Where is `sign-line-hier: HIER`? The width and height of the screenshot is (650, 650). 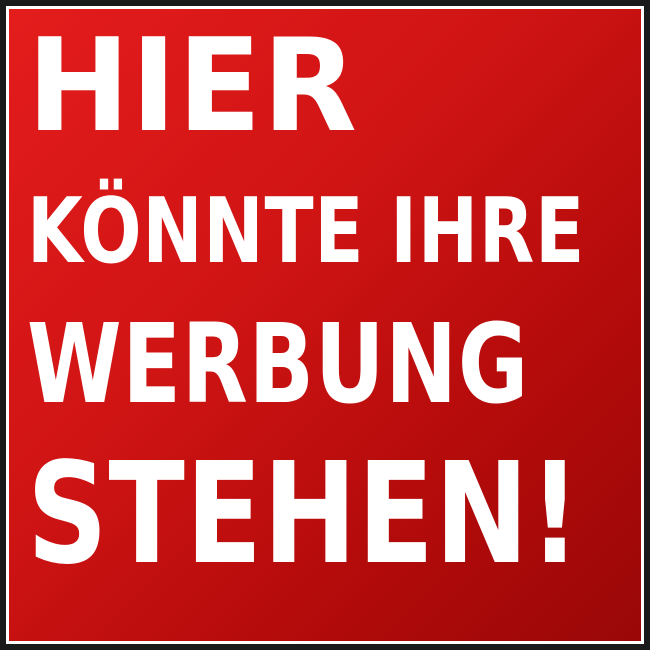 sign-line-hier: HIER is located at coordinates (192, 86).